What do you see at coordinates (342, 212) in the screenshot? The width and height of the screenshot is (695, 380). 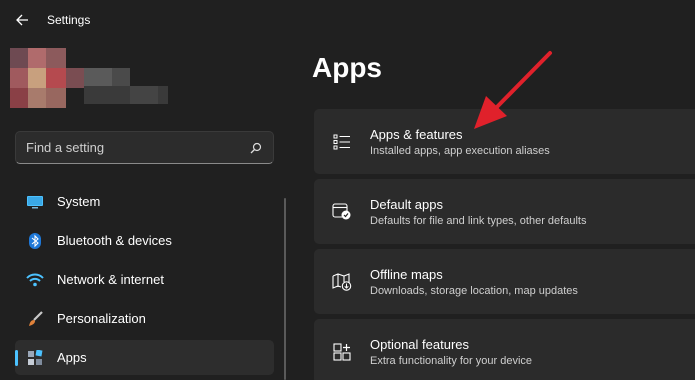 I see `default-apps-icon` at bounding box center [342, 212].